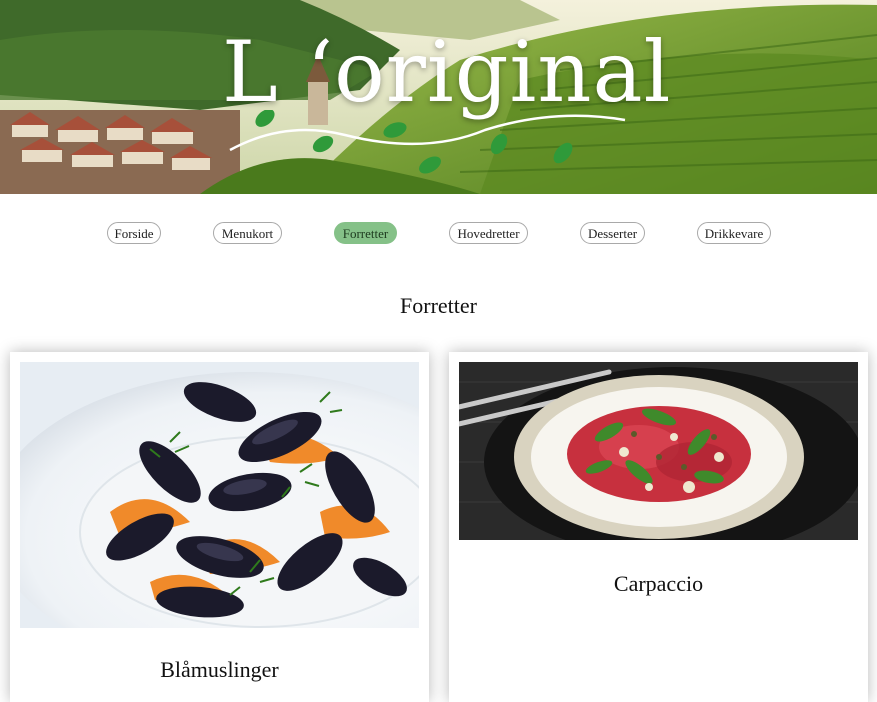 The width and height of the screenshot is (877, 702). Describe the element at coordinates (365, 233) in the screenshot. I see `nav-item-forretter: Forretter` at that location.